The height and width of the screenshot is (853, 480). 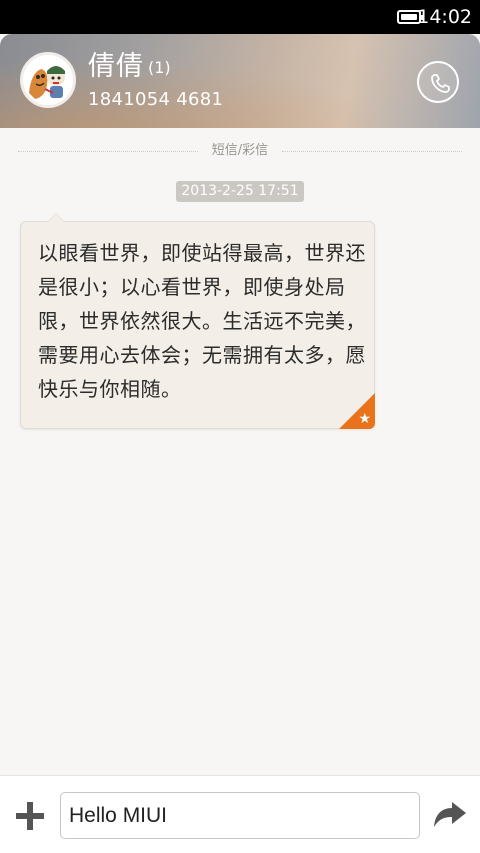 What do you see at coordinates (240, 191) in the screenshot?
I see `message-timestamp: 2013-2-25 17:51` at bounding box center [240, 191].